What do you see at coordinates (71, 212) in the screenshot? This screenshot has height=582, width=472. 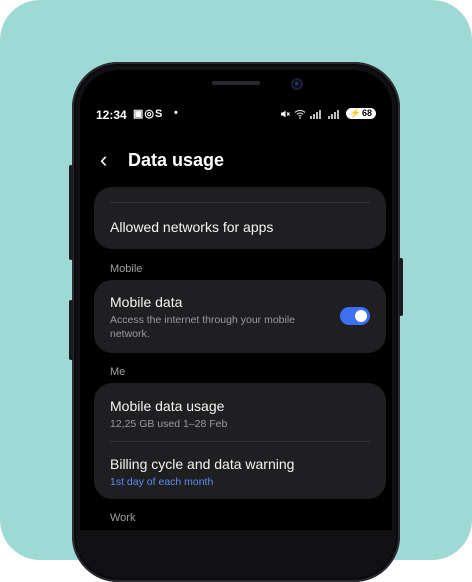 I see `volume-button` at bounding box center [71, 212].